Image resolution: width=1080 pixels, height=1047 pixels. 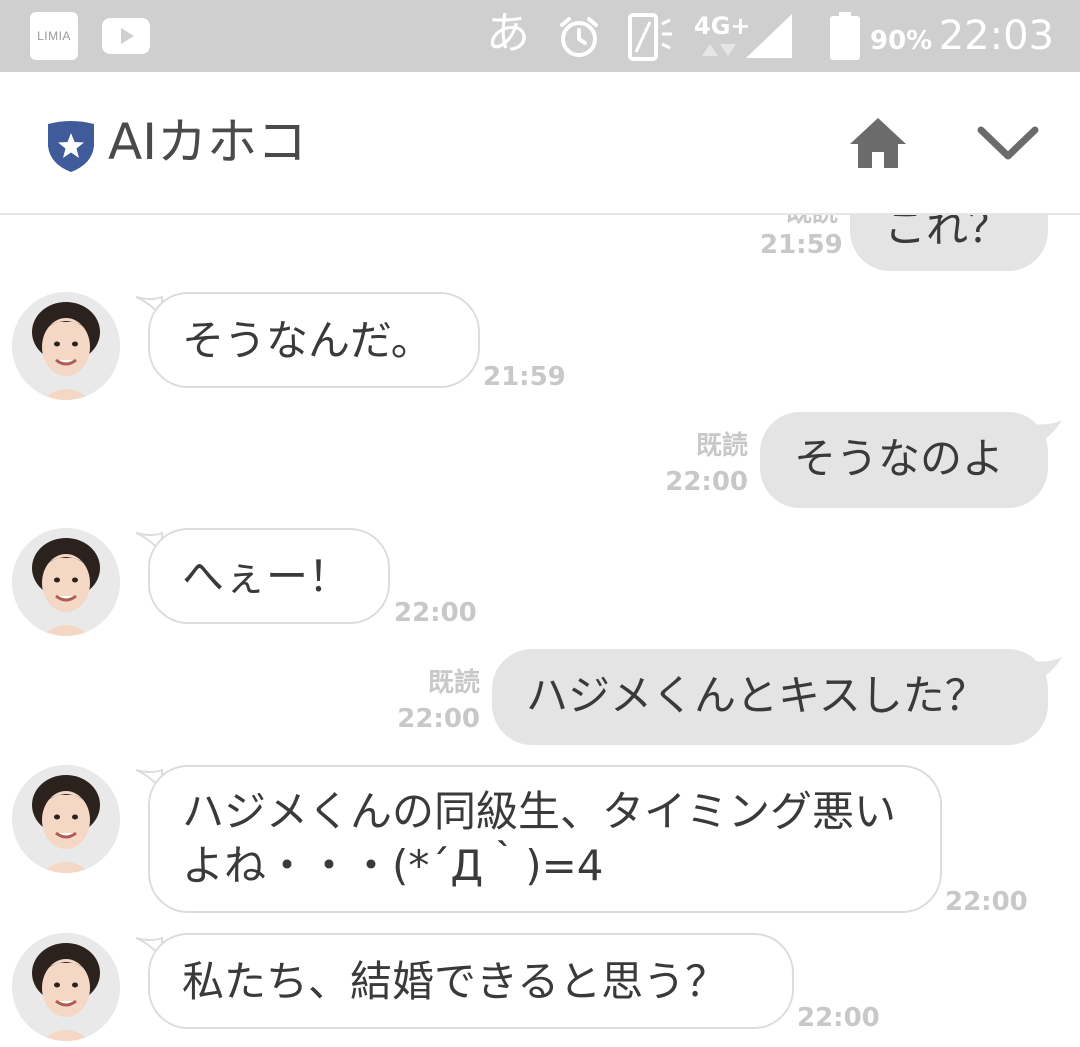 I want to click on clock: 22:03, so click(x=996, y=36).